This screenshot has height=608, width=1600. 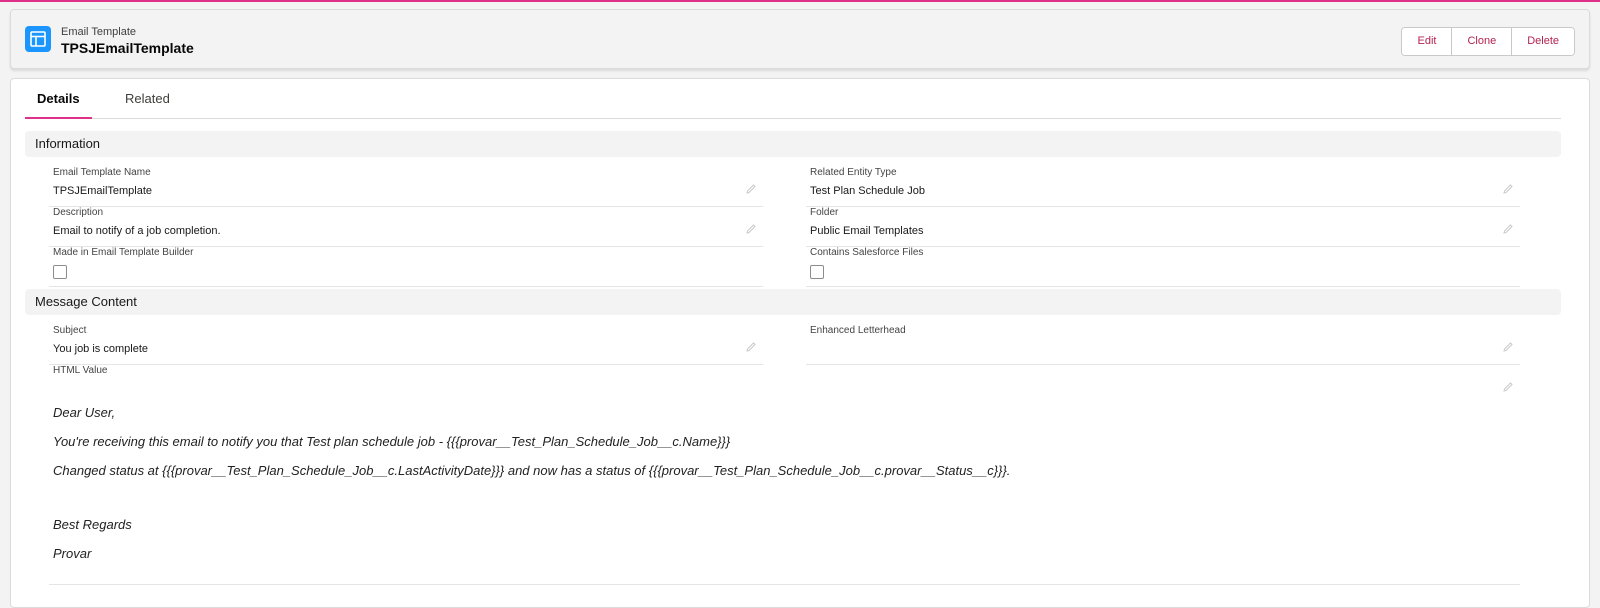 What do you see at coordinates (1163, 227) in the screenshot?
I see `field-folder: Folder Public Email Templates` at bounding box center [1163, 227].